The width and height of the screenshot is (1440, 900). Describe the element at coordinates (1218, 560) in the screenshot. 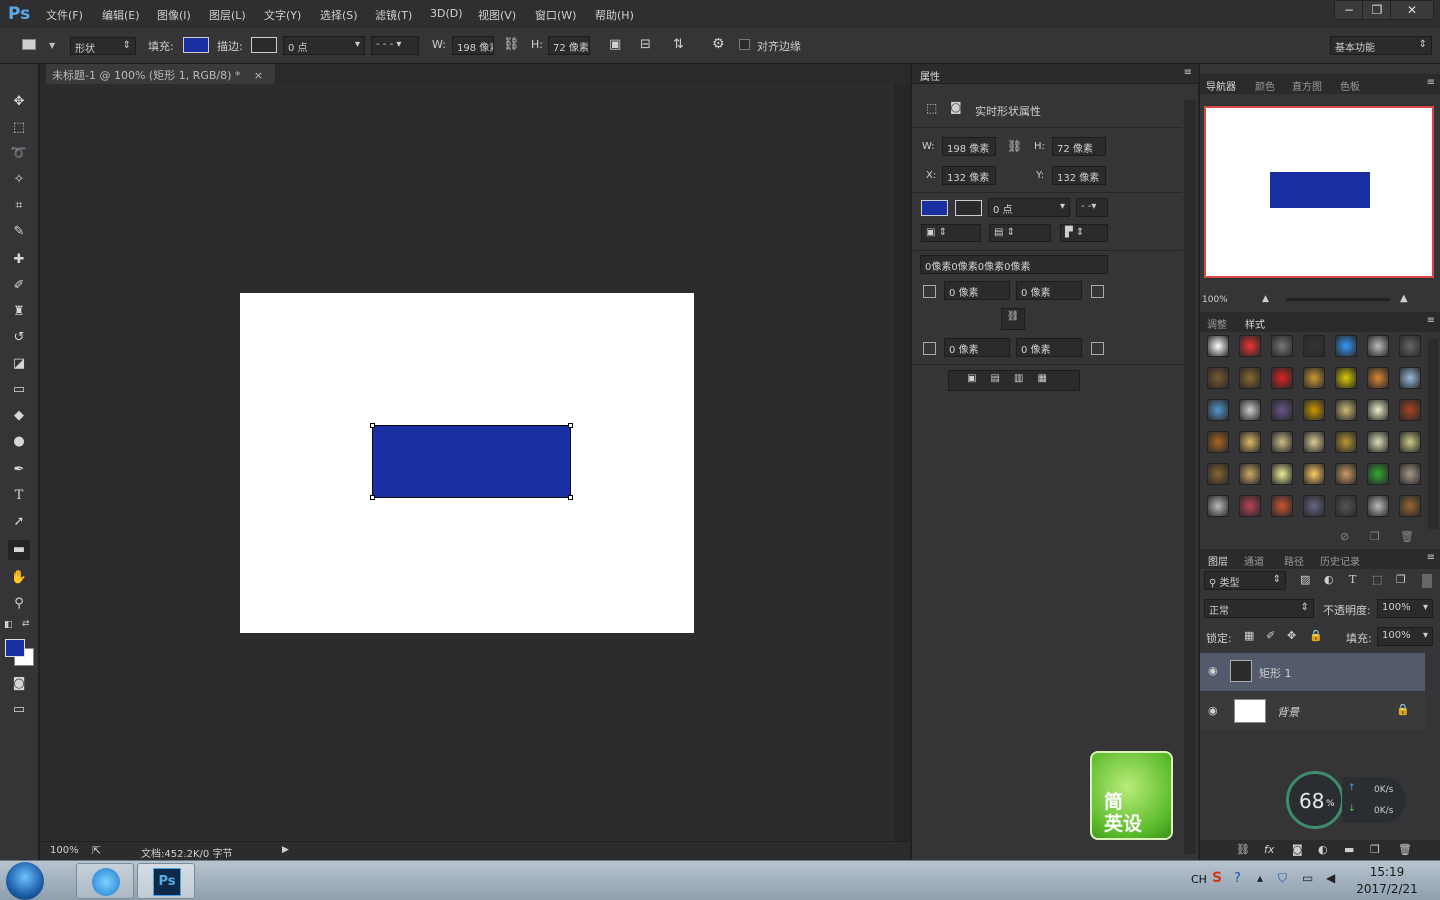

I see `tab-layers: 图层` at that location.